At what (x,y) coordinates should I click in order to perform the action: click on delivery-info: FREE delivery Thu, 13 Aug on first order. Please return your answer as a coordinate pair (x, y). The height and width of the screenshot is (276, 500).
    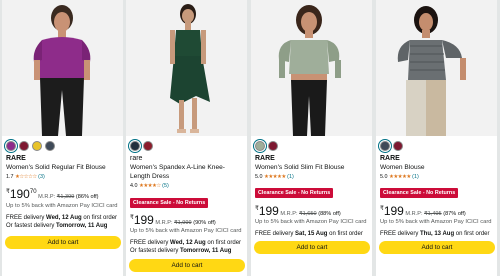
    Looking at the image, I should click on (435, 234).